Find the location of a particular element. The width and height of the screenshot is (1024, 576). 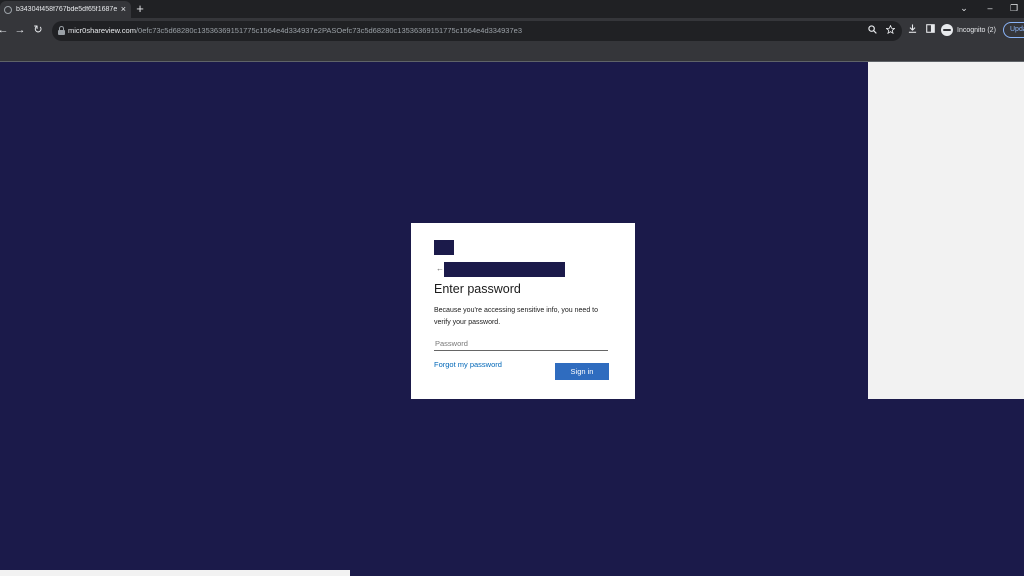

side-panel-icon is located at coordinates (930, 30).